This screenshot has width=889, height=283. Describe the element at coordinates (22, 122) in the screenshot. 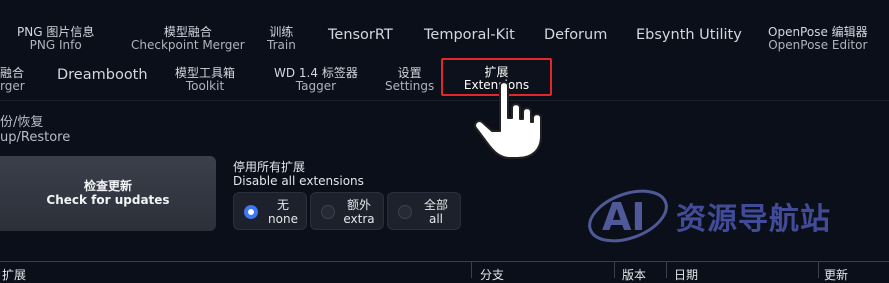

I see `subtab-label-zh: 份/恢复` at that location.